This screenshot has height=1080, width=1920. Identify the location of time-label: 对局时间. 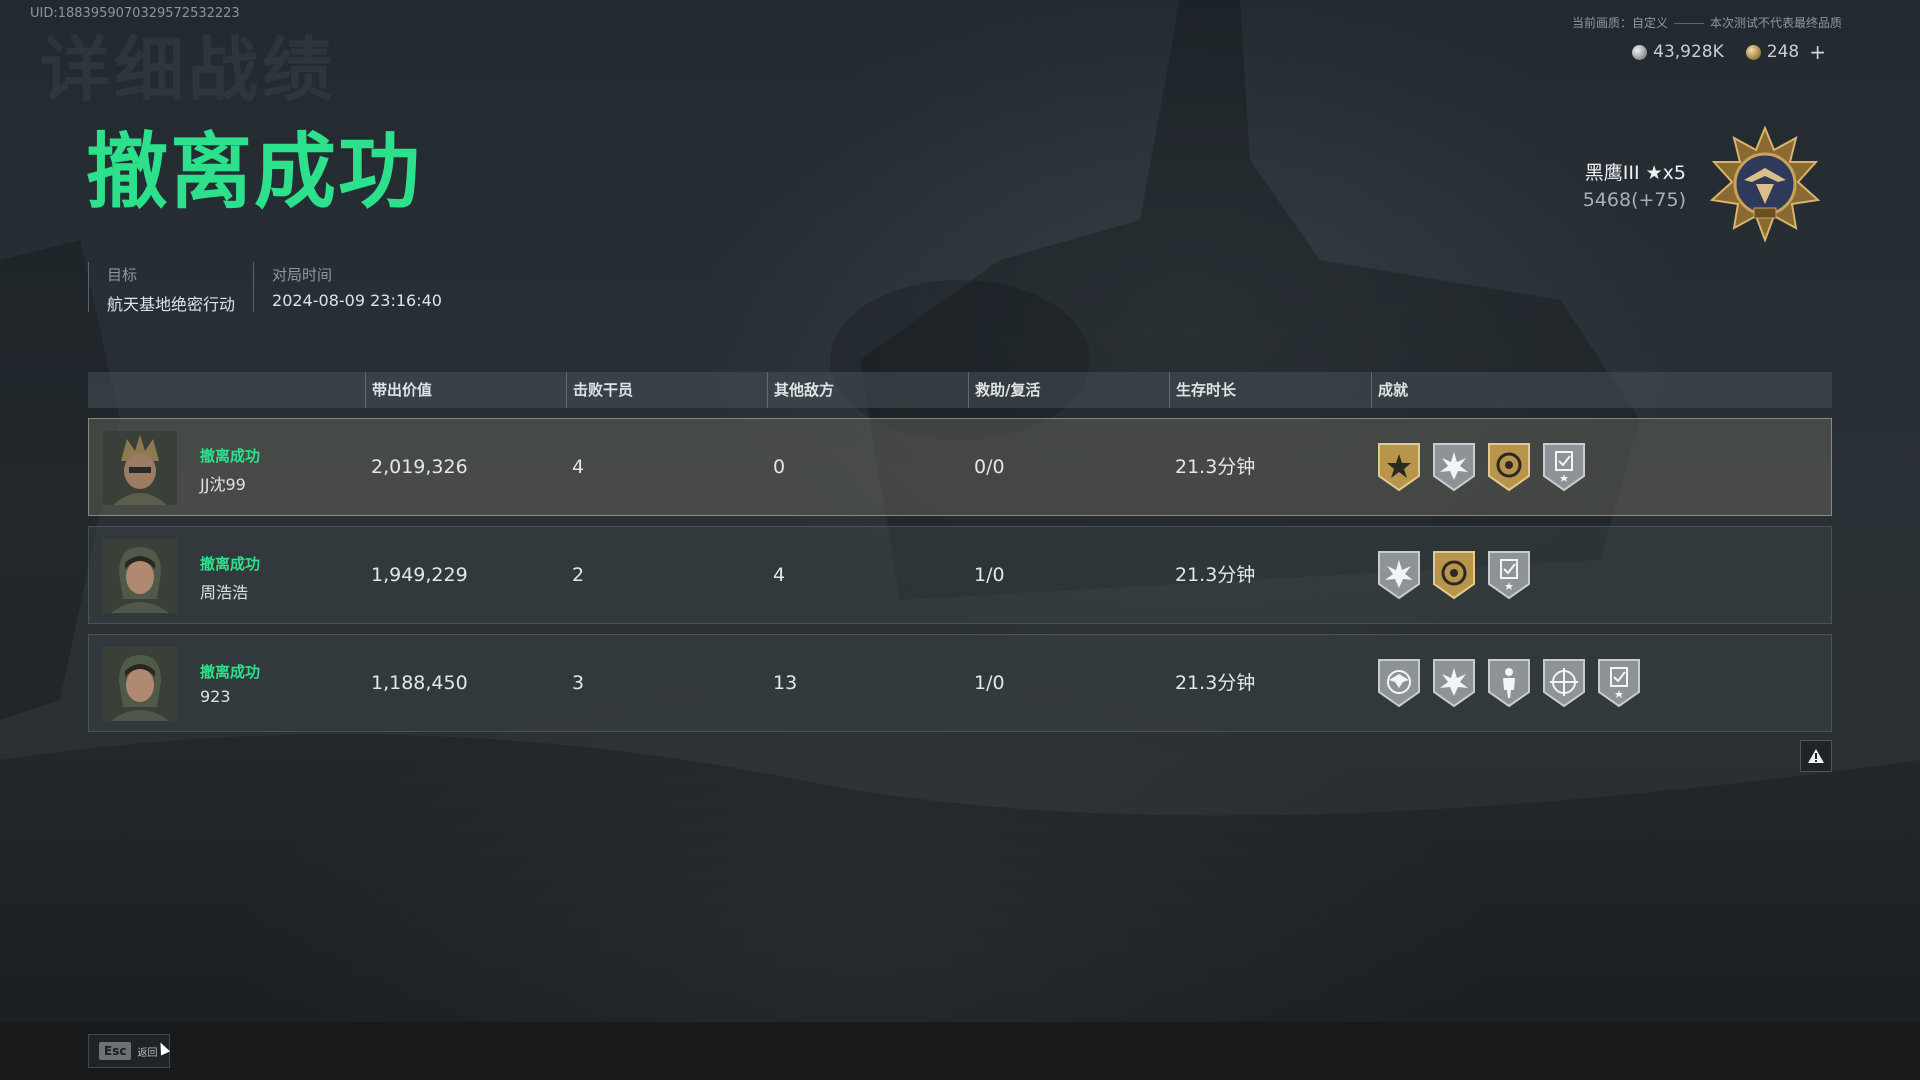
(302, 275).